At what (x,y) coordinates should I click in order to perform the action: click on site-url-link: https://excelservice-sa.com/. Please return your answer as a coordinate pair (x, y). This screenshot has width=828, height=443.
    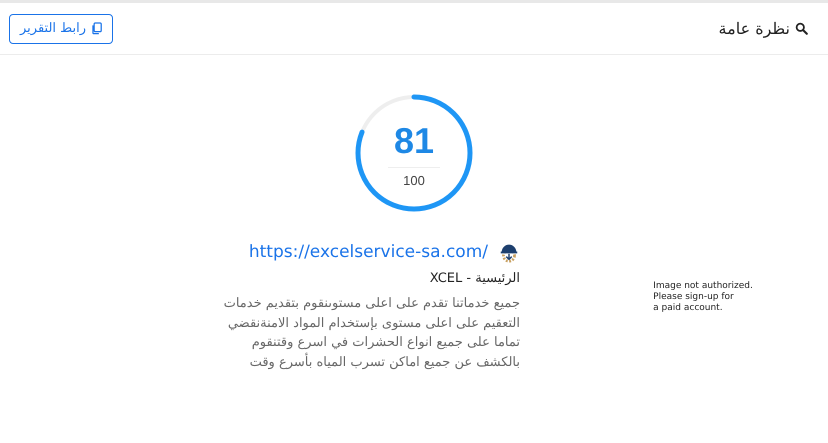
    Looking at the image, I should click on (368, 252).